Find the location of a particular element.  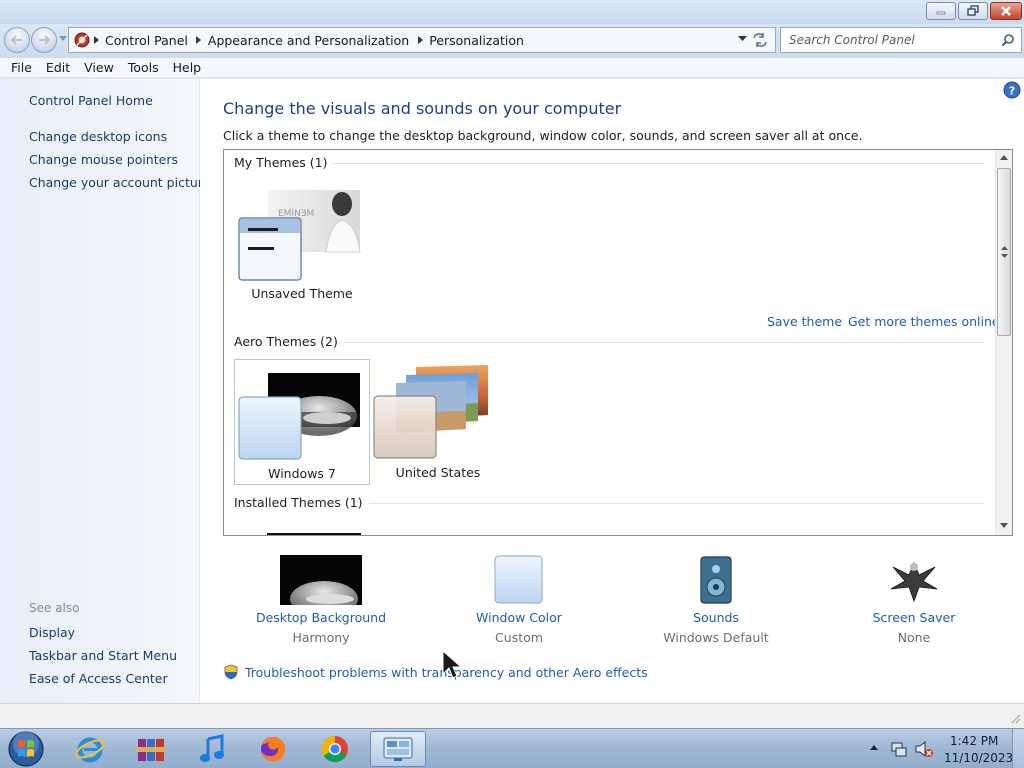

unsaved-theme-preview: EMINƎM is located at coordinates (299, 235).